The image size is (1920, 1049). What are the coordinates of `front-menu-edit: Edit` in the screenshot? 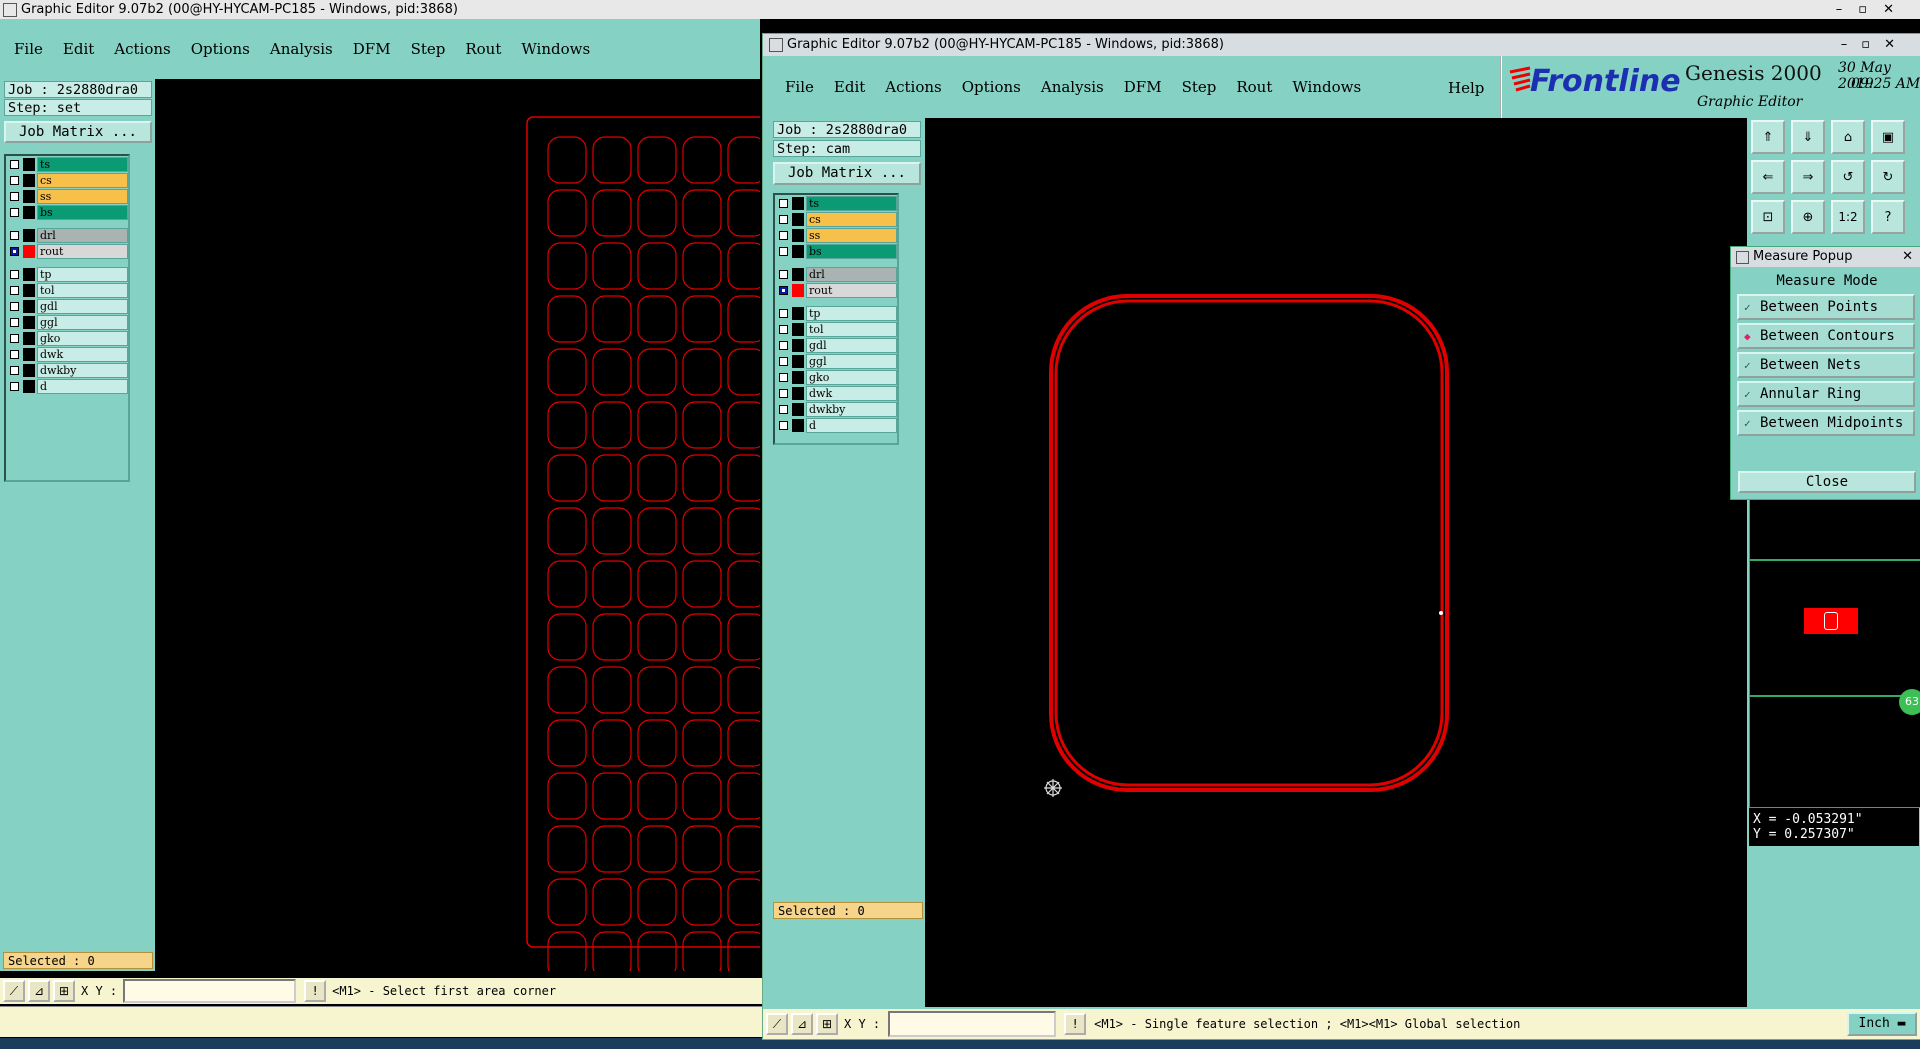 It's located at (849, 87).